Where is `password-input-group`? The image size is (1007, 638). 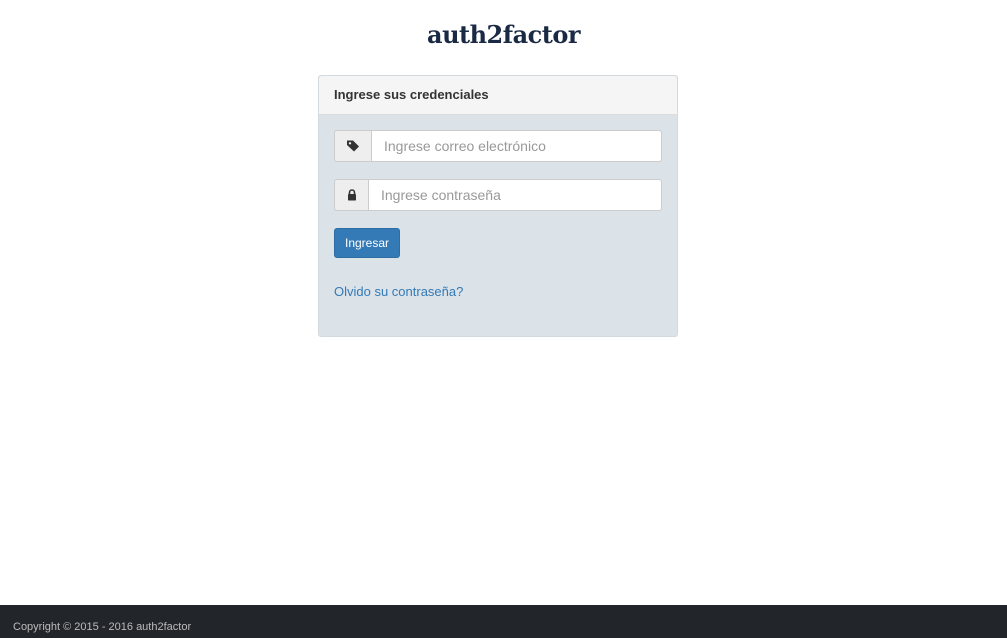
password-input-group is located at coordinates (498, 195).